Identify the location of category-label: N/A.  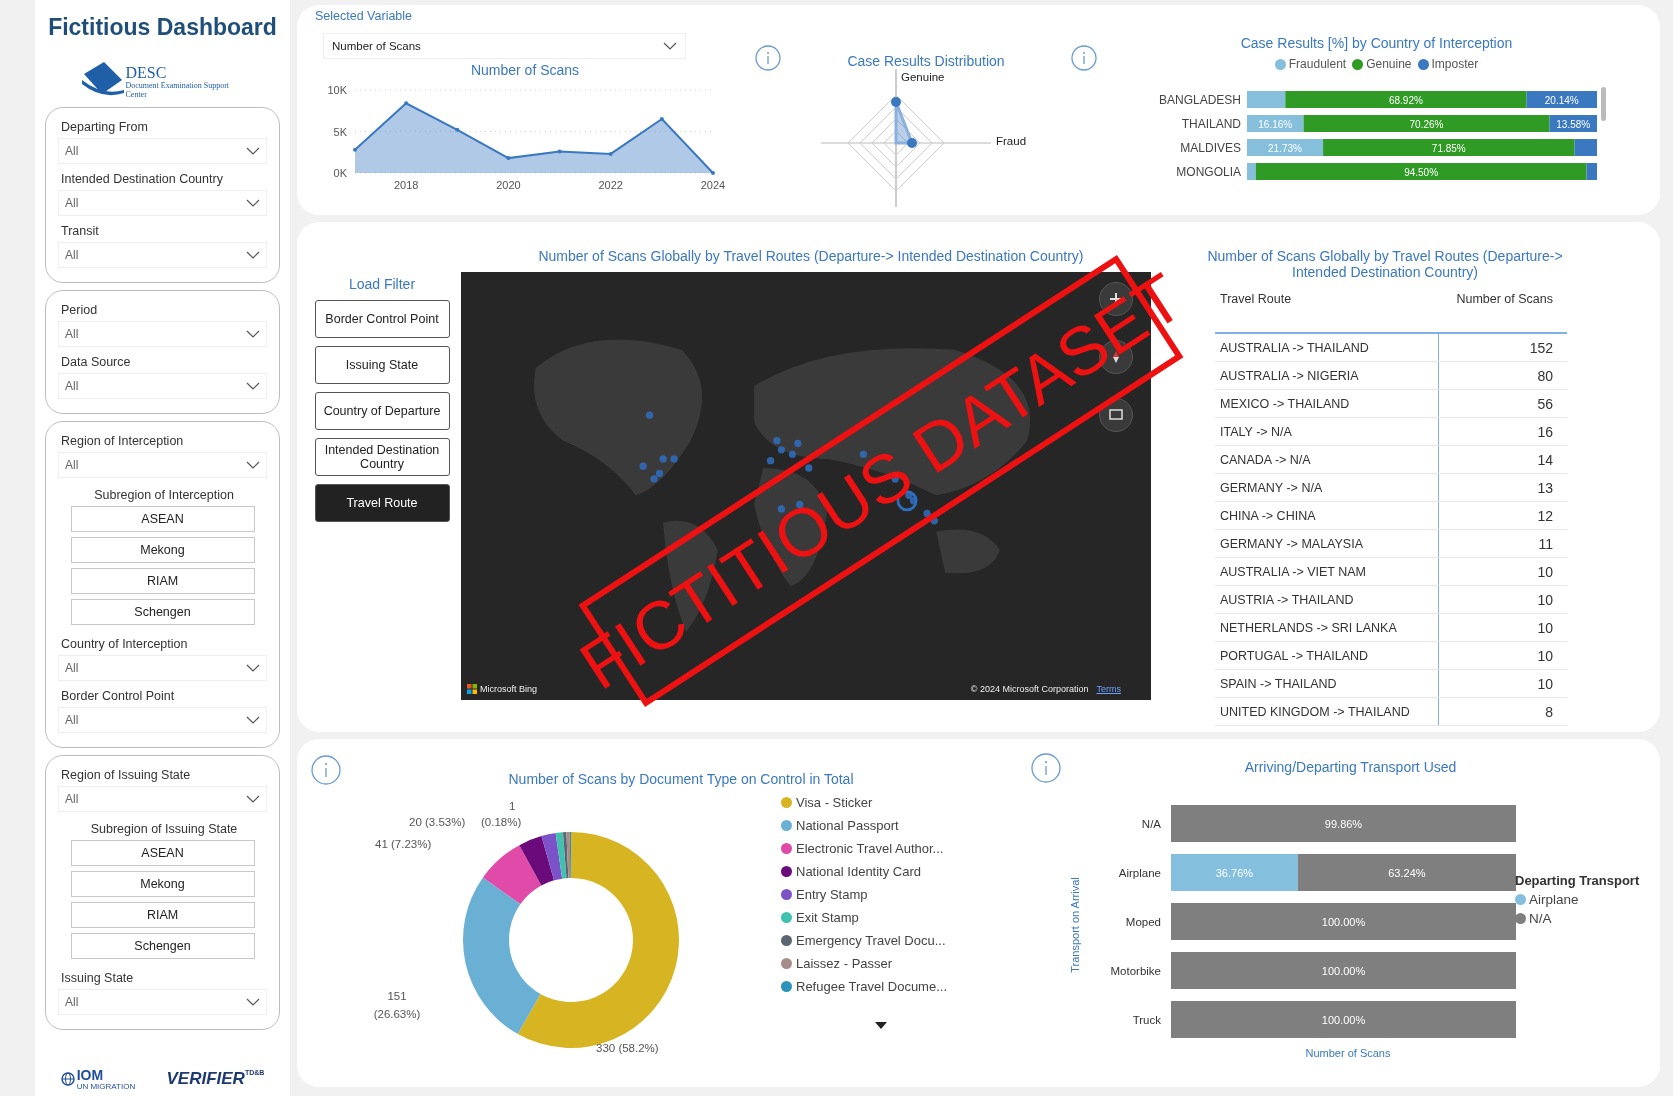
(1151, 824).